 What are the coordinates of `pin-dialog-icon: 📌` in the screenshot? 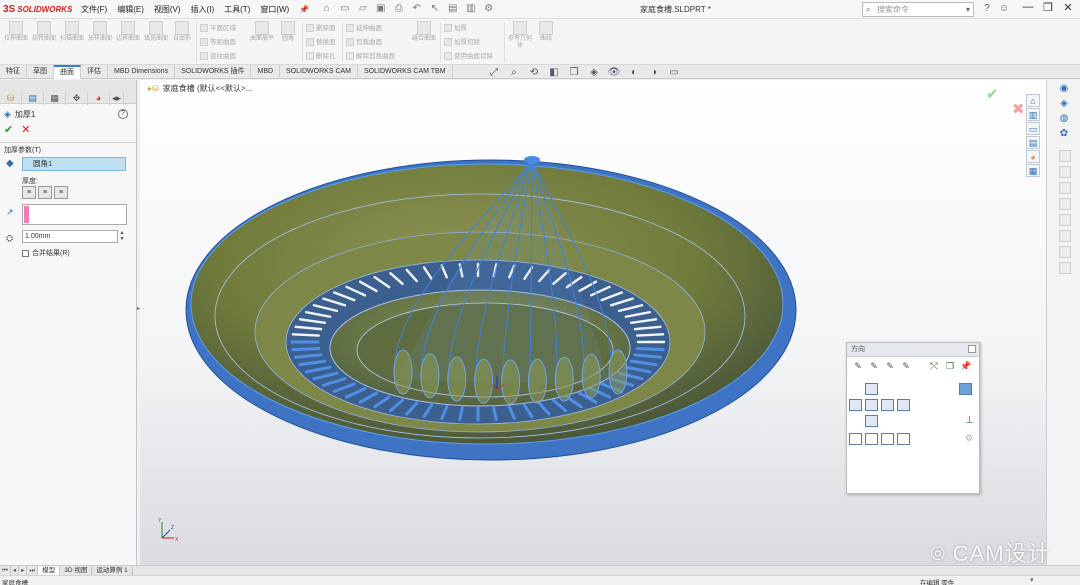 It's located at (966, 366).